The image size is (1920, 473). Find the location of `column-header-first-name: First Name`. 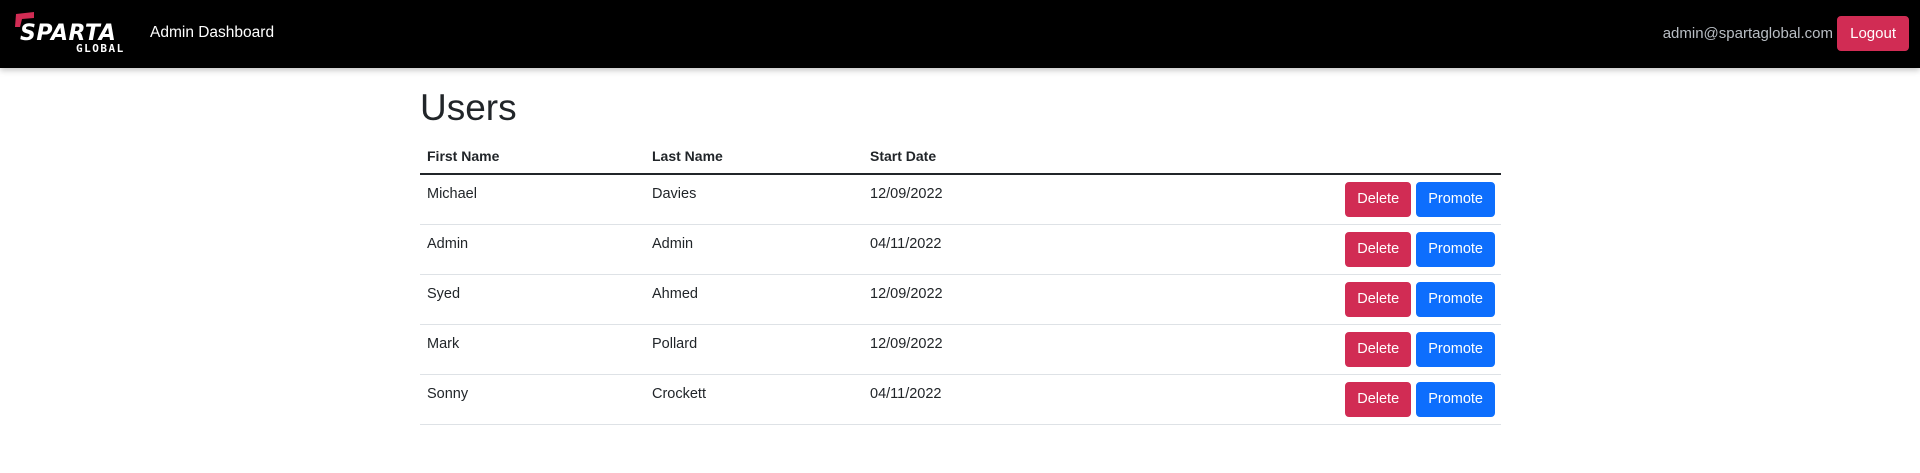

column-header-first-name: First Name is located at coordinates (532, 157).